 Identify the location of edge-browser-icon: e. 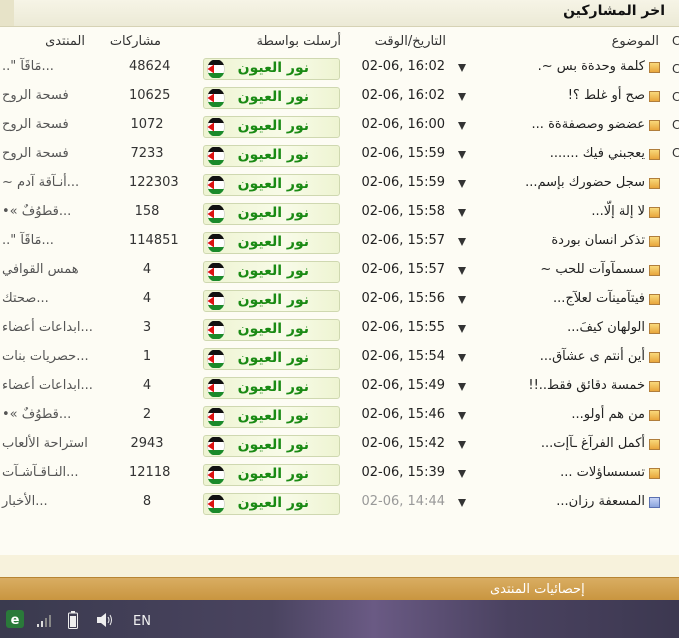
(15, 621).